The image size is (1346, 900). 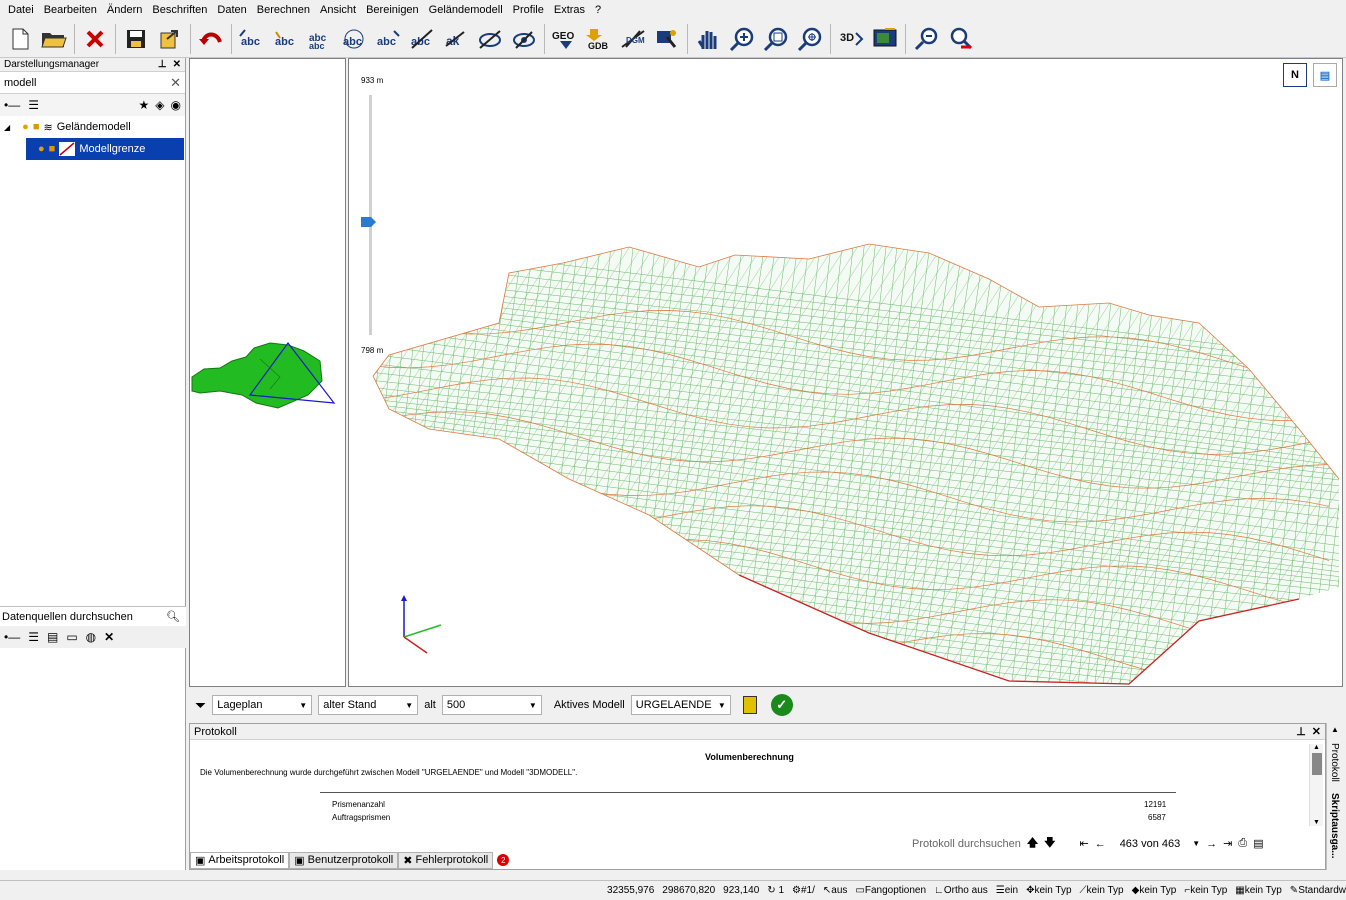 What do you see at coordinates (1301, 731) in the screenshot?
I see `pin-icon: ⊥` at bounding box center [1301, 731].